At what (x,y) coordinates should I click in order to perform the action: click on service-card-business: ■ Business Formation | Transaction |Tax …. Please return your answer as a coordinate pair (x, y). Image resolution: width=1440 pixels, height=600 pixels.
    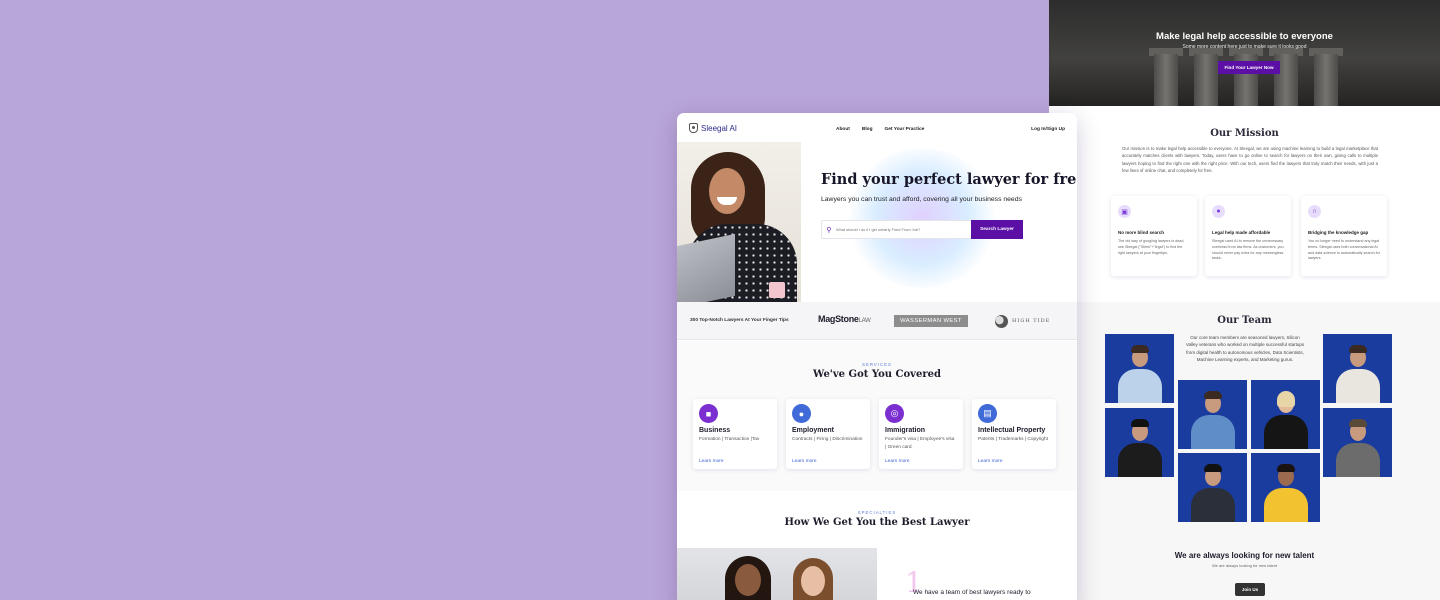
    Looking at the image, I should click on (735, 434).